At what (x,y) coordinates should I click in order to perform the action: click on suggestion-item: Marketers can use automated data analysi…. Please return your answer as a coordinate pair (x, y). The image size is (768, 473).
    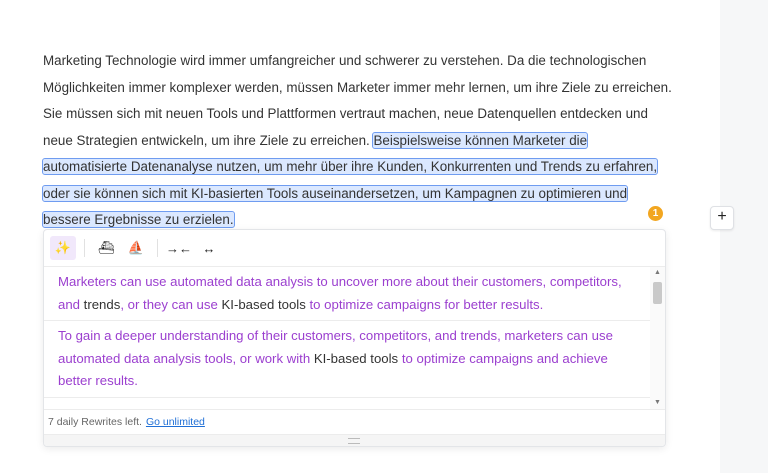
    Looking at the image, I should click on (347, 294).